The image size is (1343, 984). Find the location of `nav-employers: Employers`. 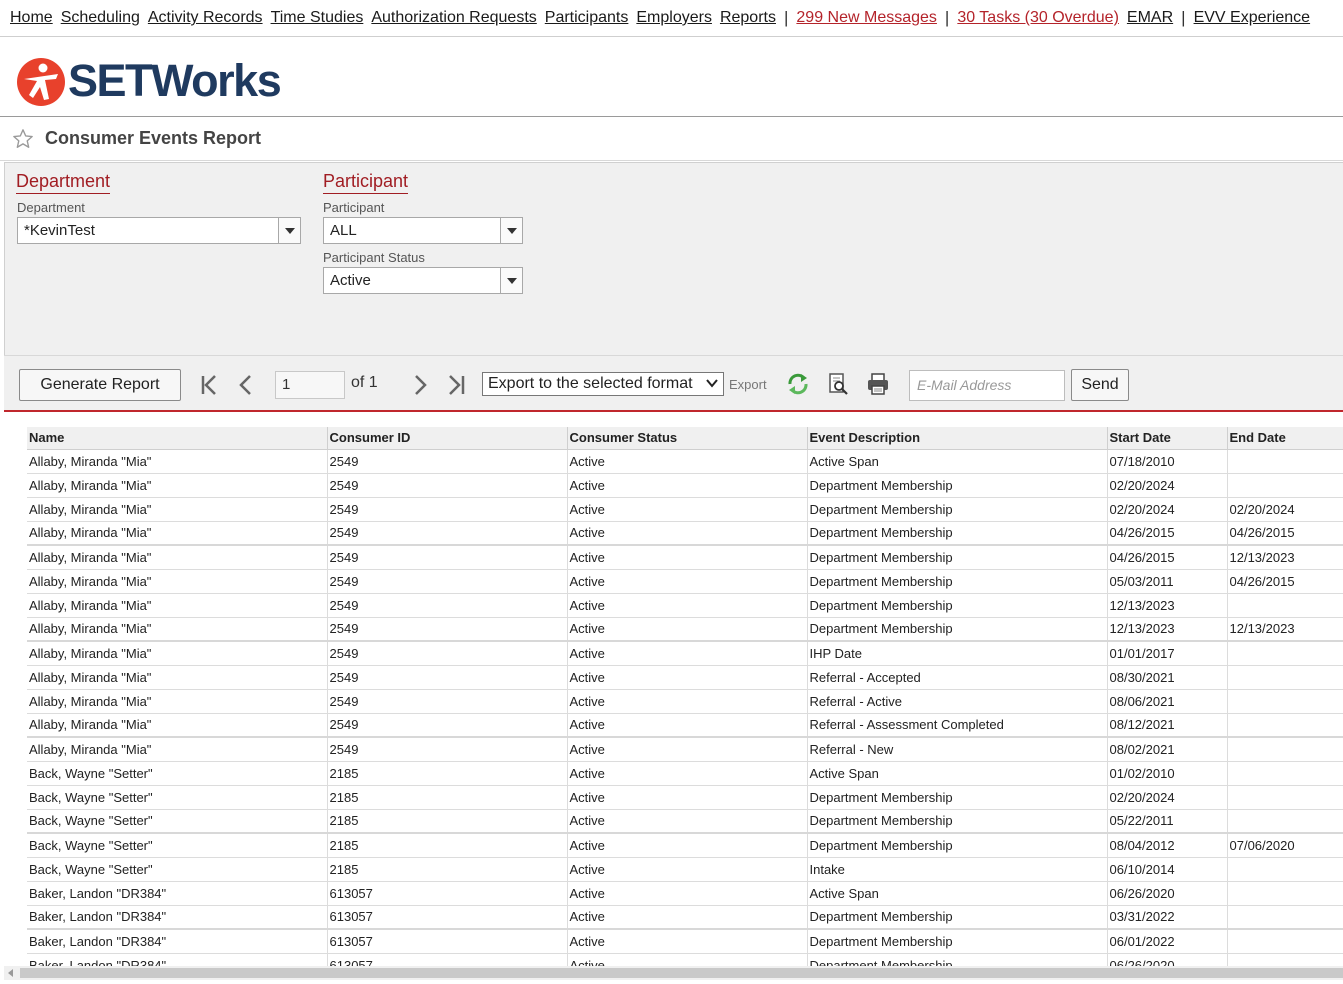

nav-employers: Employers is located at coordinates (674, 18).